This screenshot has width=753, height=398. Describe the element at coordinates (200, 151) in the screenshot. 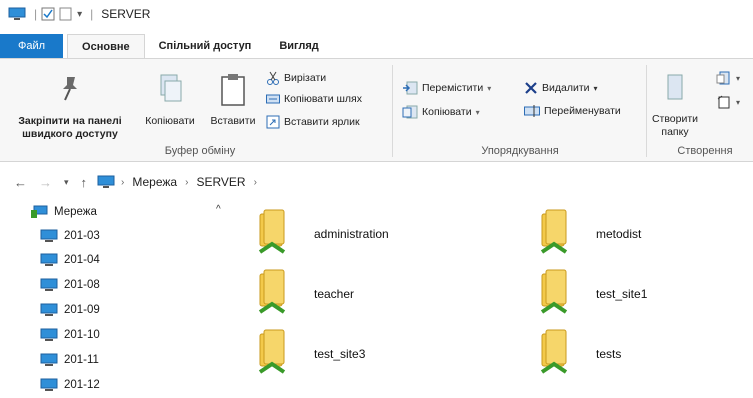

I see `clipboard-group-label: Буфер обміну` at that location.